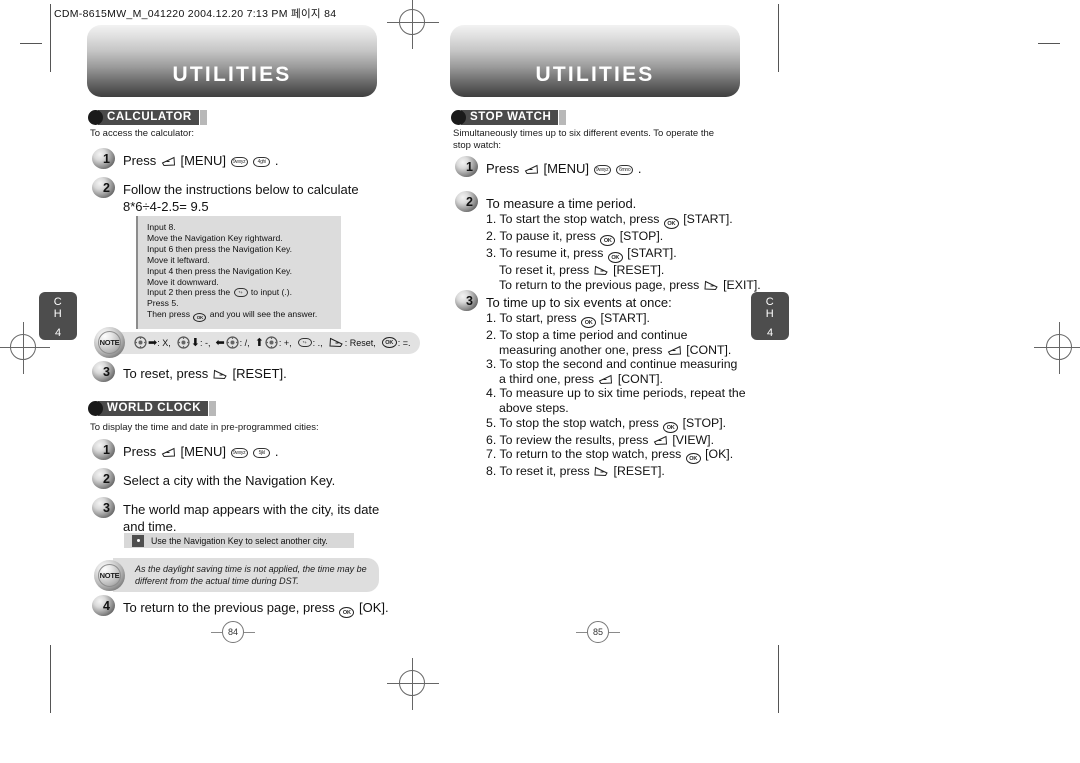 This screenshot has width=1080, height=763. What do you see at coordinates (229, 607) in the screenshot?
I see `return-instruction-label: To return to the previous page, press` at bounding box center [229, 607].